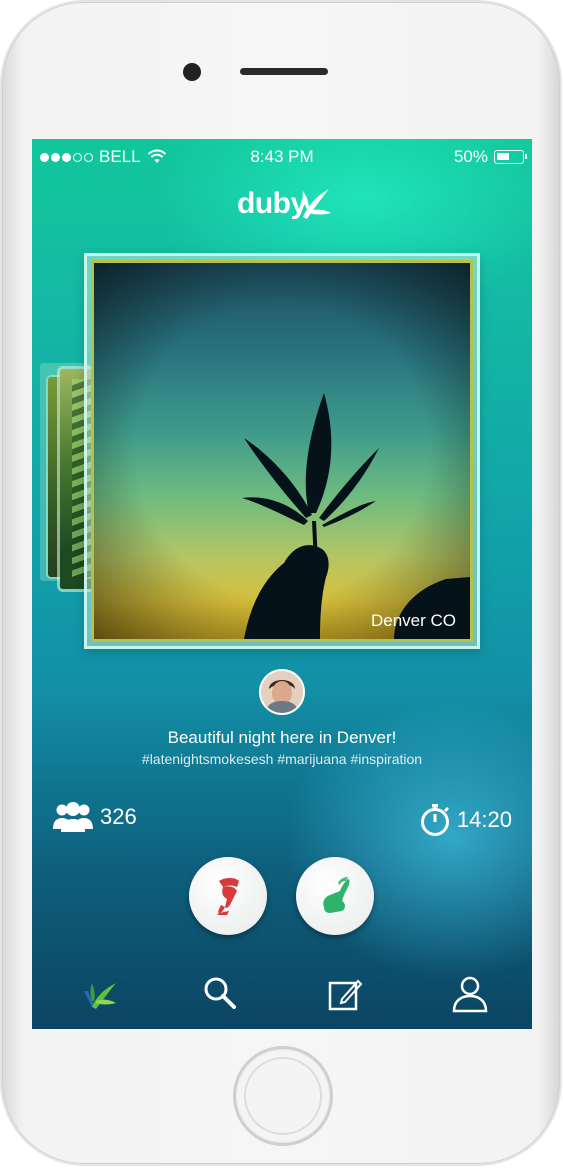  What do you see at coordinates (118, 816) in the screenshot?
I see `followers-count: 326` at bounding box center [118, 816].